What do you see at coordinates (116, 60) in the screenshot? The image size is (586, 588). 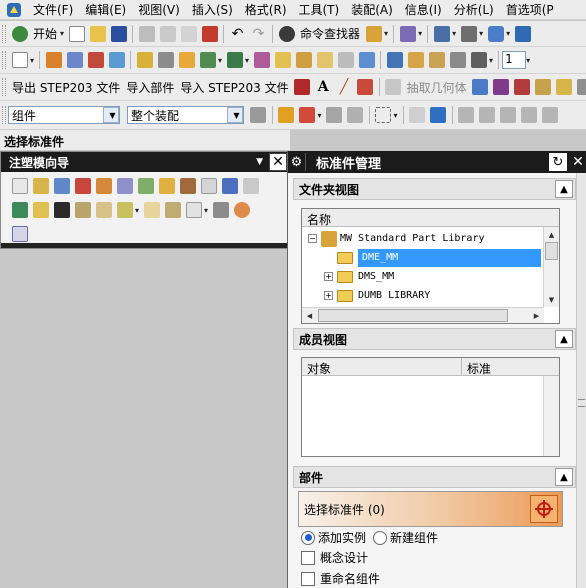 I see `boss-icon` at bounding box center [116, 60].